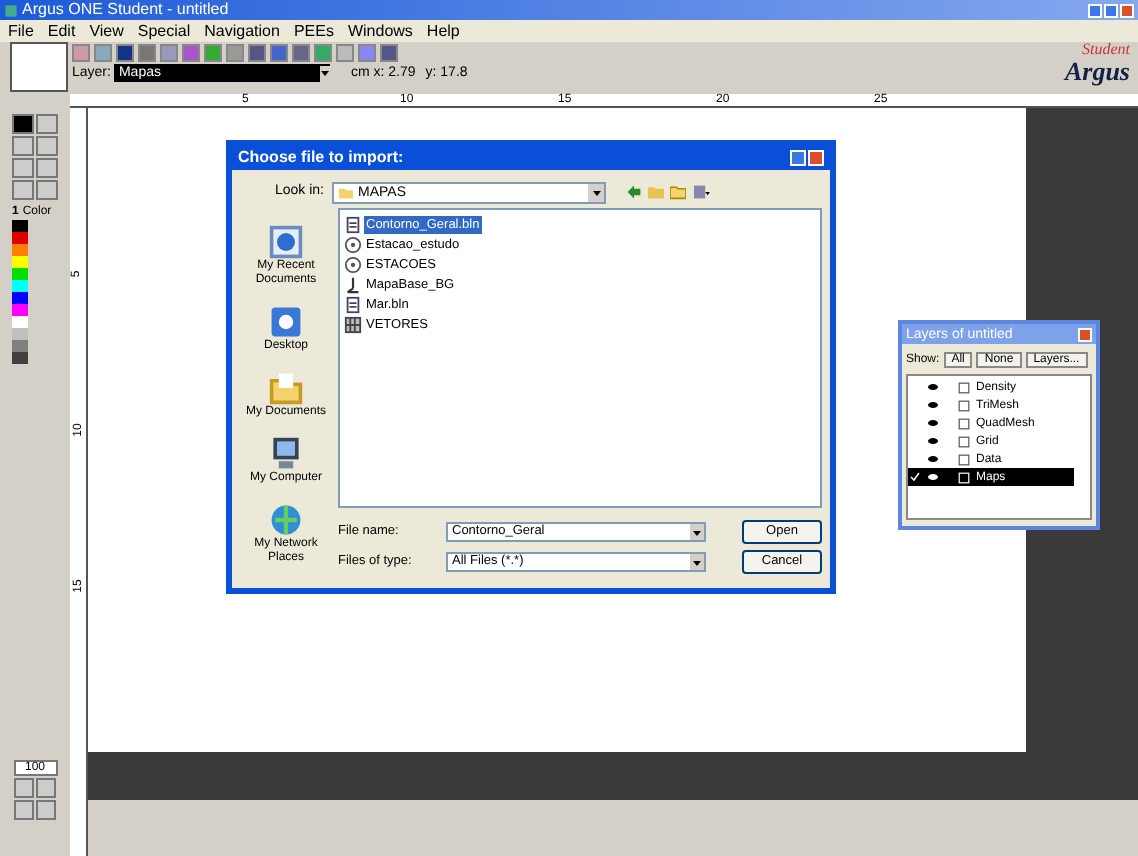 This screenshot has height=856, width=1138. I want to click on recent-documents-icon, so click(286, 242).